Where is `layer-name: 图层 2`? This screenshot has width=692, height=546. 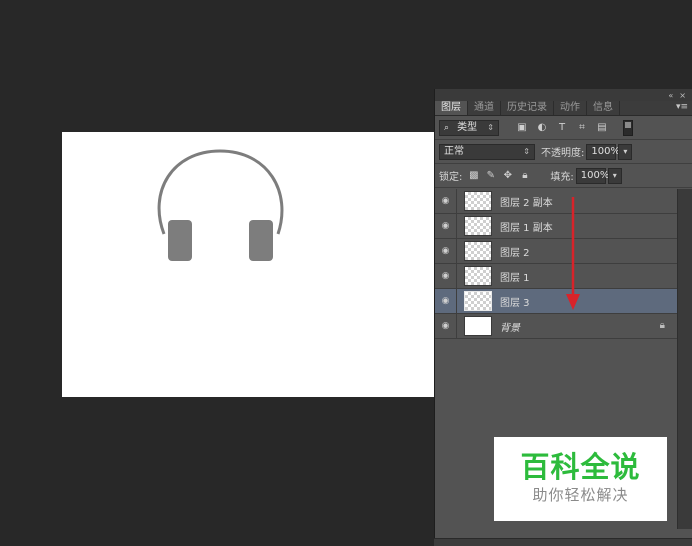
layer-name: 图层 2 is located at coordinates (515, 253).